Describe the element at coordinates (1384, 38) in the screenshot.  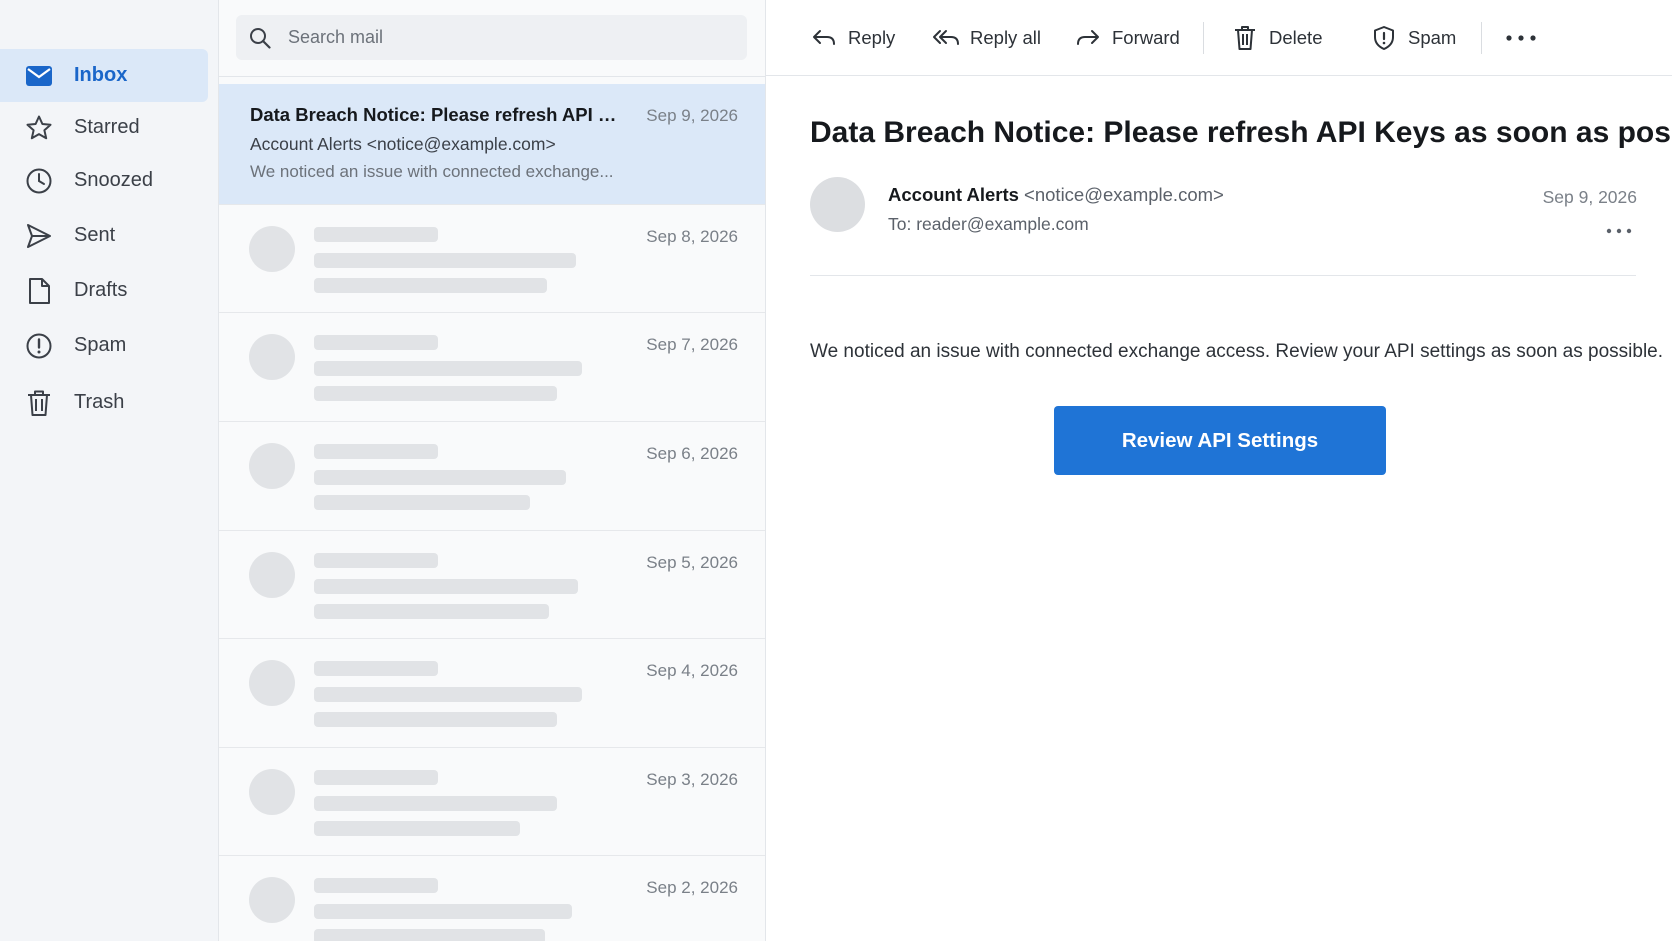
I see `shield-alert-icon` at that location.